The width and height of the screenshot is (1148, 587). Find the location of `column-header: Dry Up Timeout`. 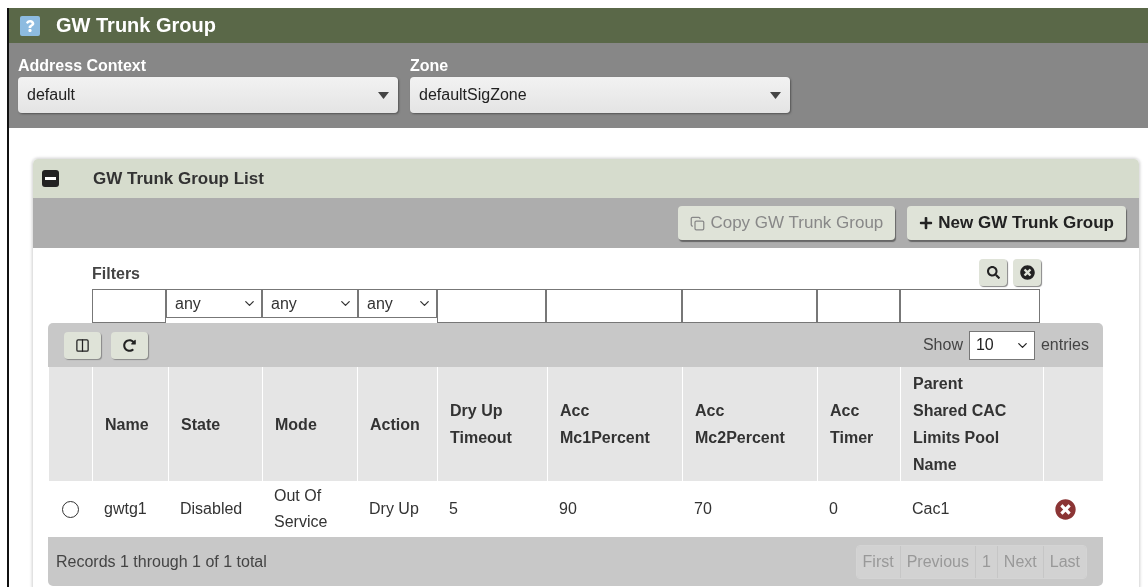

column-header: Dry Up Timeout is located at coordinates (492, 424).